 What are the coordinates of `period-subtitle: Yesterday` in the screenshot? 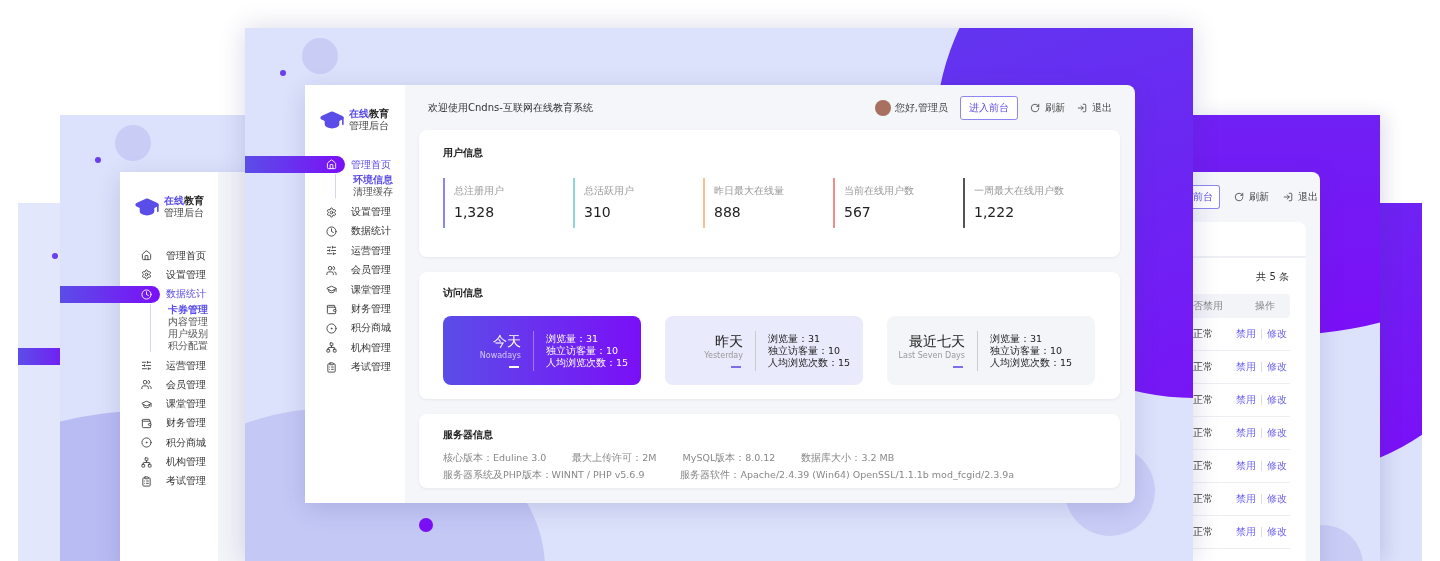 It's located at (723, 356).